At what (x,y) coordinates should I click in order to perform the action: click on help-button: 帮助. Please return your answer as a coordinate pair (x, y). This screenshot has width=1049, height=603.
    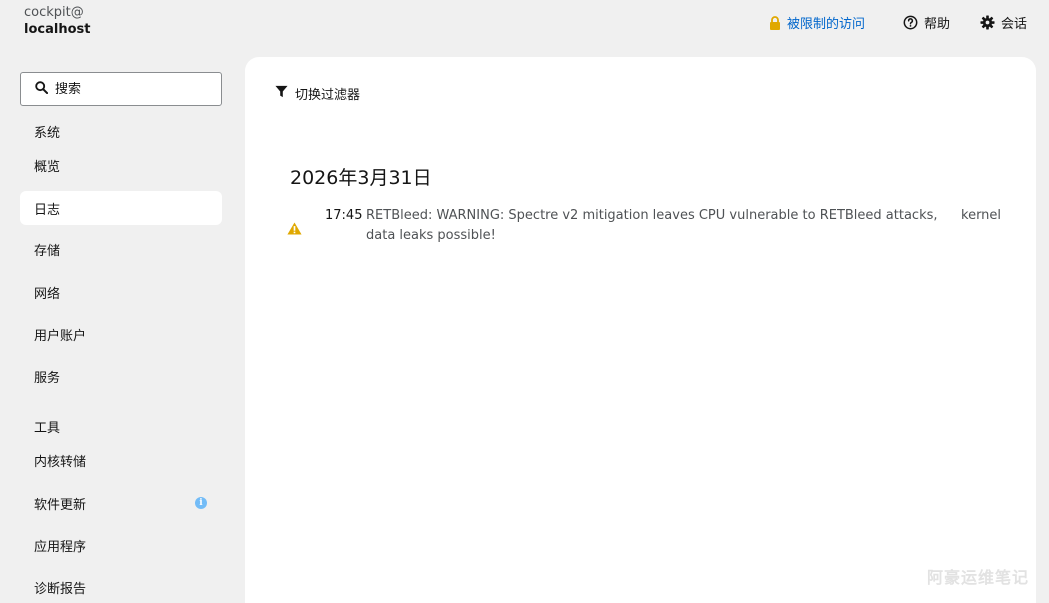
    Looking at the image, I should click on (926, 22).